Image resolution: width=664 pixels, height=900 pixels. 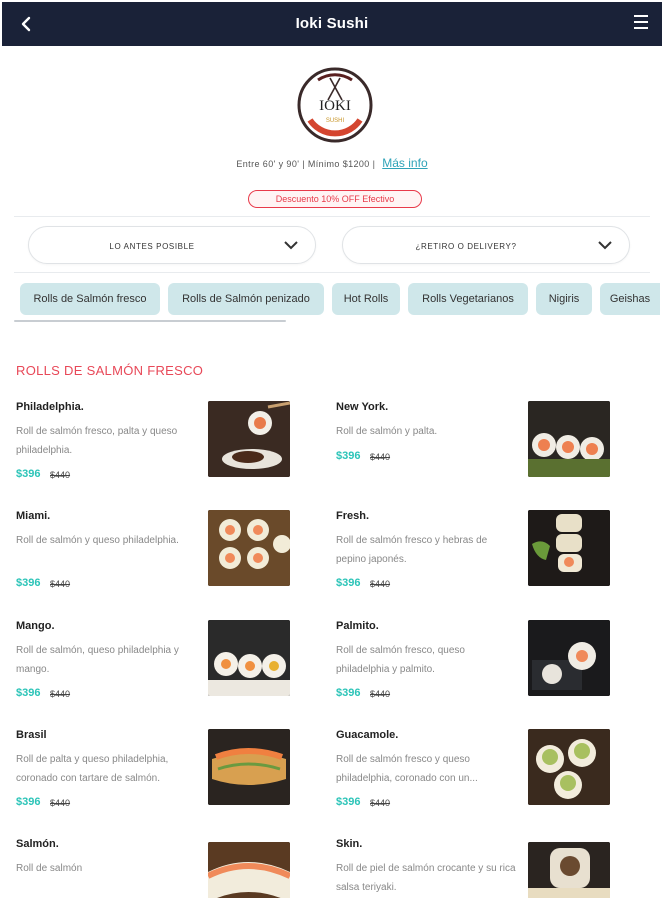 I want to click on delivery-method-select: ¿RETIRO O DELIVERY?, so click(x=486, y=245).